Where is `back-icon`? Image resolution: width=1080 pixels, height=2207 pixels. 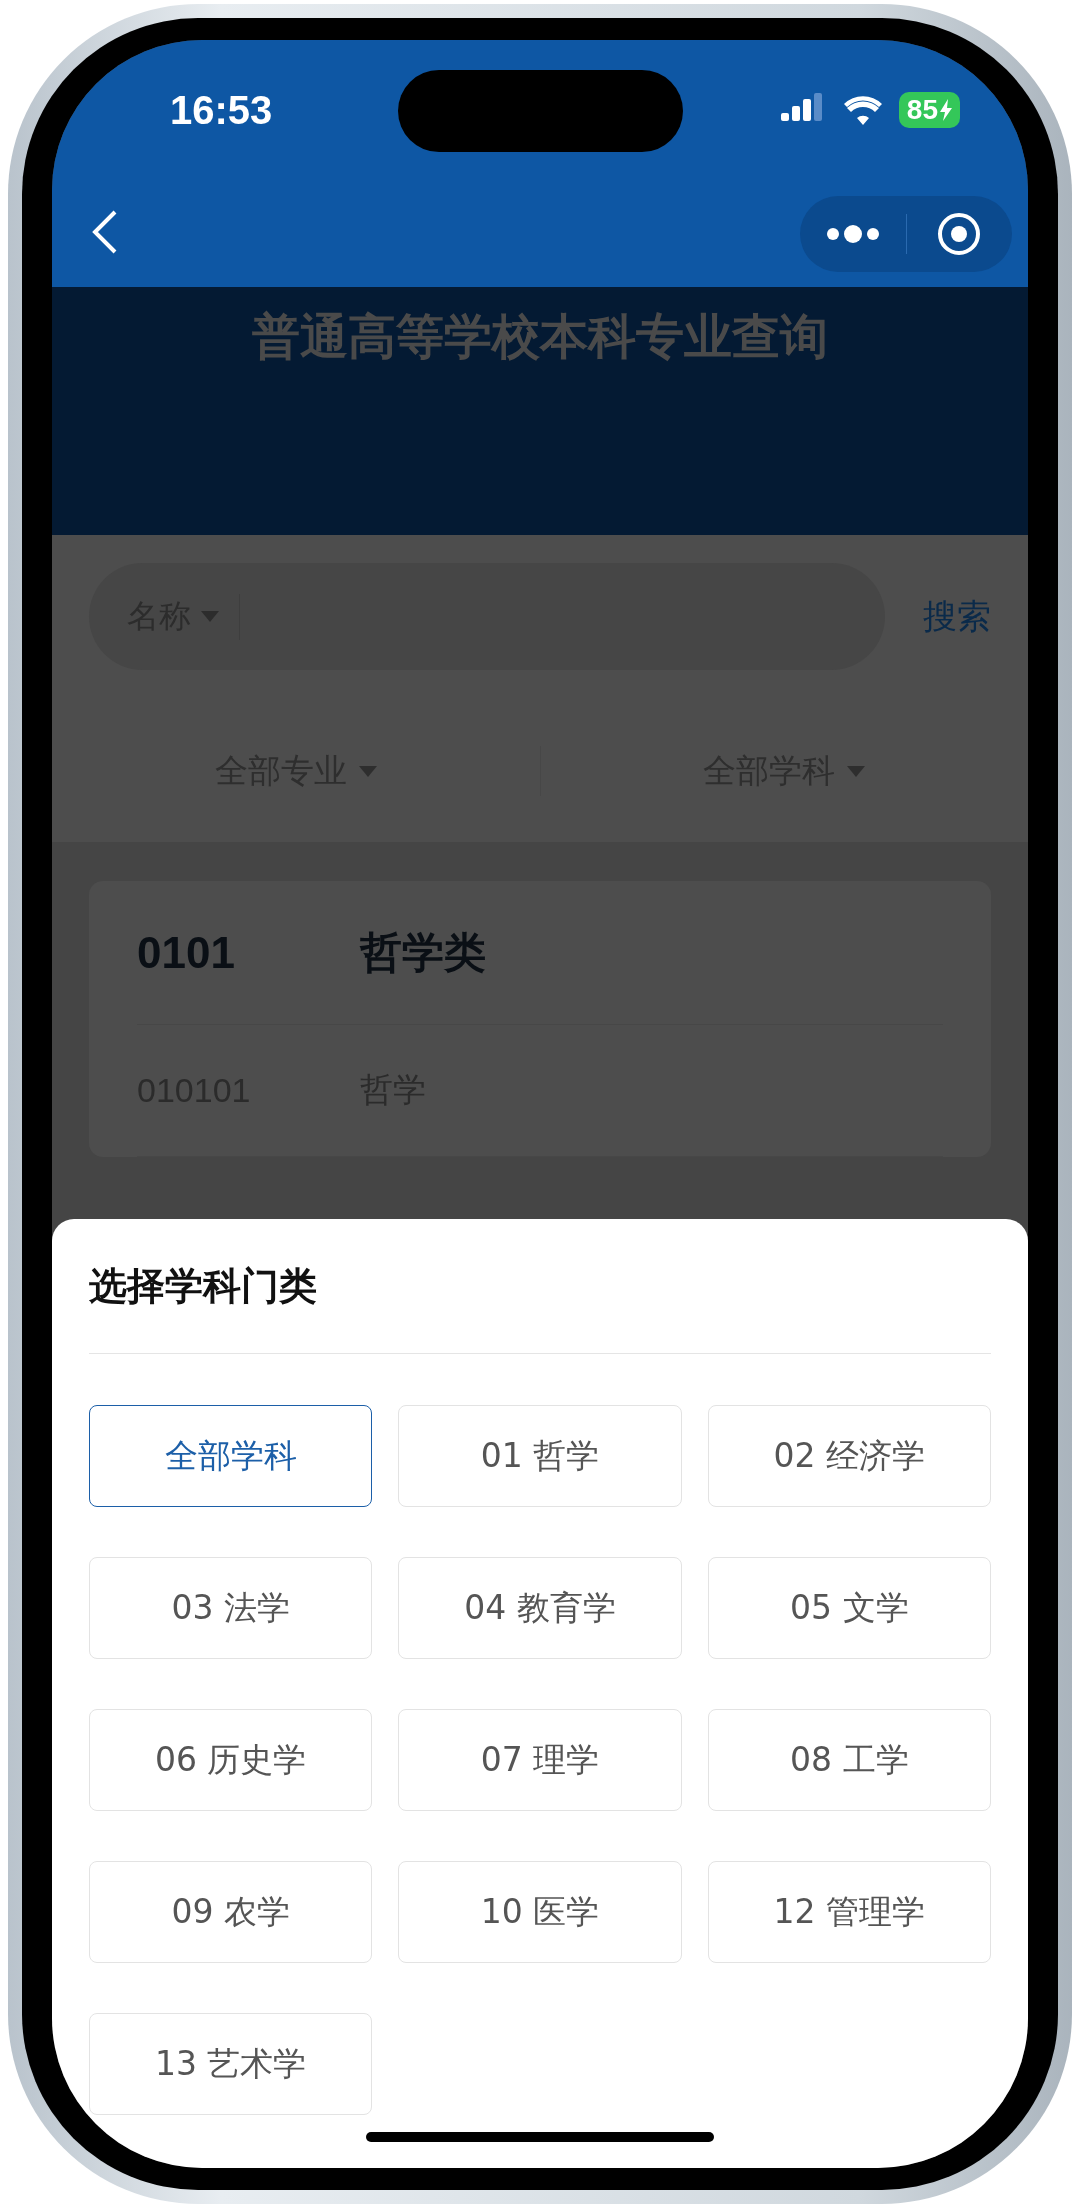
back-icon is located at coordinates (105, 232).